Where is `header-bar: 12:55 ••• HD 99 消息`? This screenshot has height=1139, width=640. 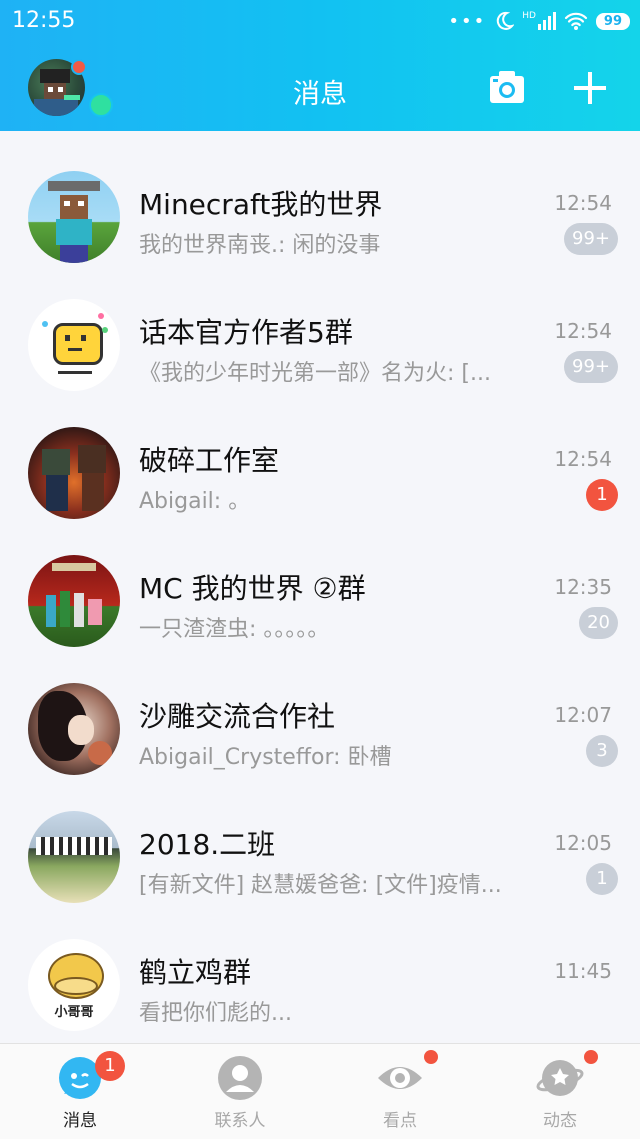 header-bar: 12:55 ••• HD 99 消息 is located at coordinates (320, 65).